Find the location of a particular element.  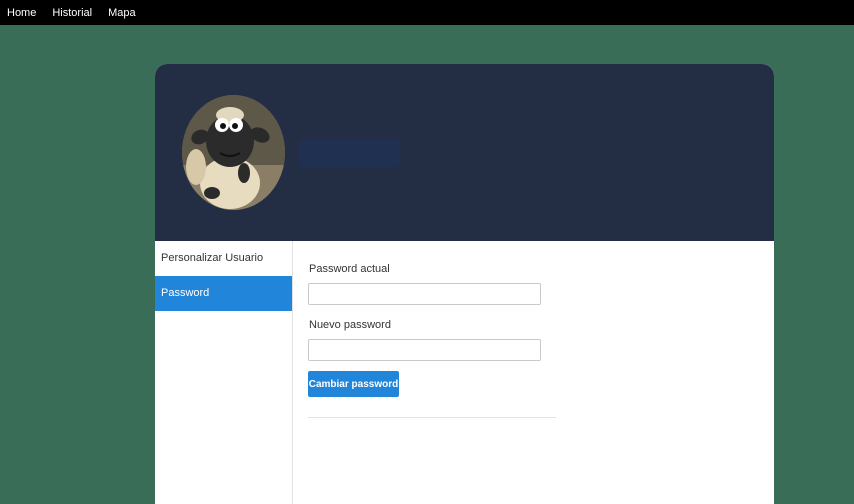

change-password-button: Cambiar password is located at coordinates (353, 384).